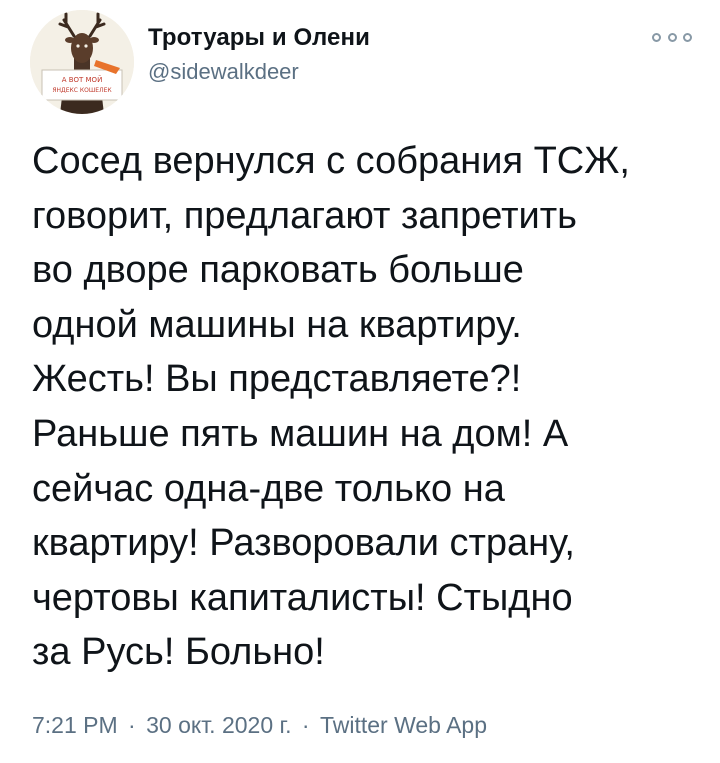 This screenshot has height=763, width=720. I want to click on tweet-text-line: квартиру! Разворовали страну,, so click(303, 543).